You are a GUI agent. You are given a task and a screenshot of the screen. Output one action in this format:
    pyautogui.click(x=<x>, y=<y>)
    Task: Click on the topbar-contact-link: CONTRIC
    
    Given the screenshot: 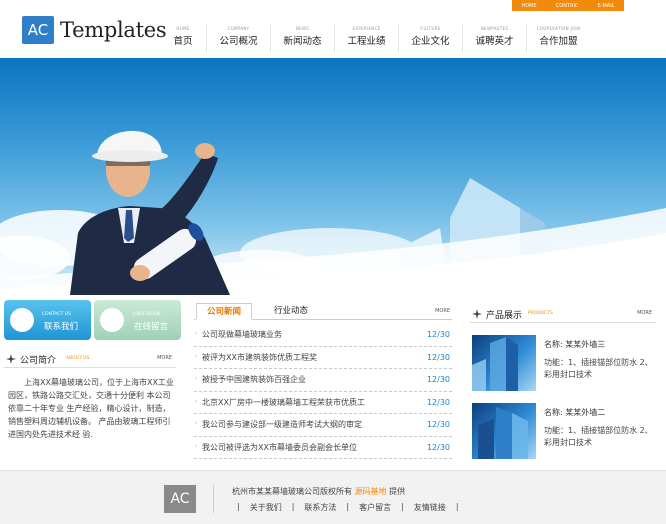 What is the action you would take?
    pyautogui.click(x=567, y=6)
    